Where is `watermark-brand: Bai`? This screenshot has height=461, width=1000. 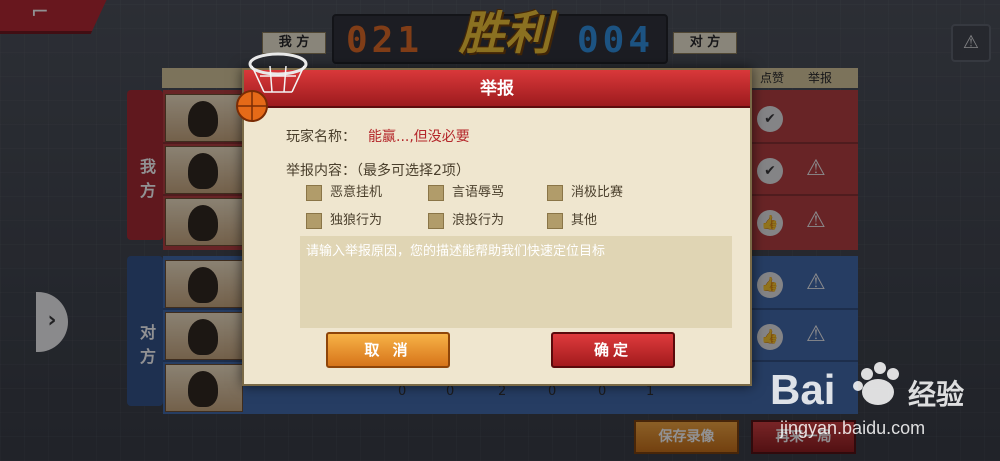
watermark-brand: Bai is located at coordinates (802, 389).